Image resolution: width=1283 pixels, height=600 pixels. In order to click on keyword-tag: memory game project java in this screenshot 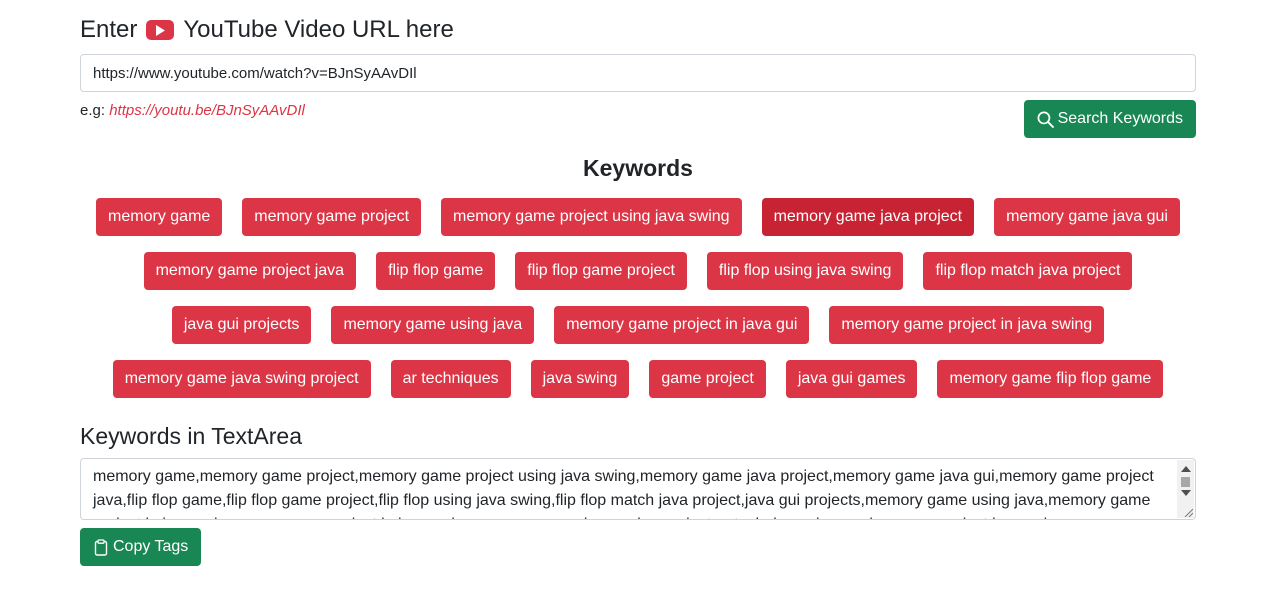, I will do `click(250, 271)`.